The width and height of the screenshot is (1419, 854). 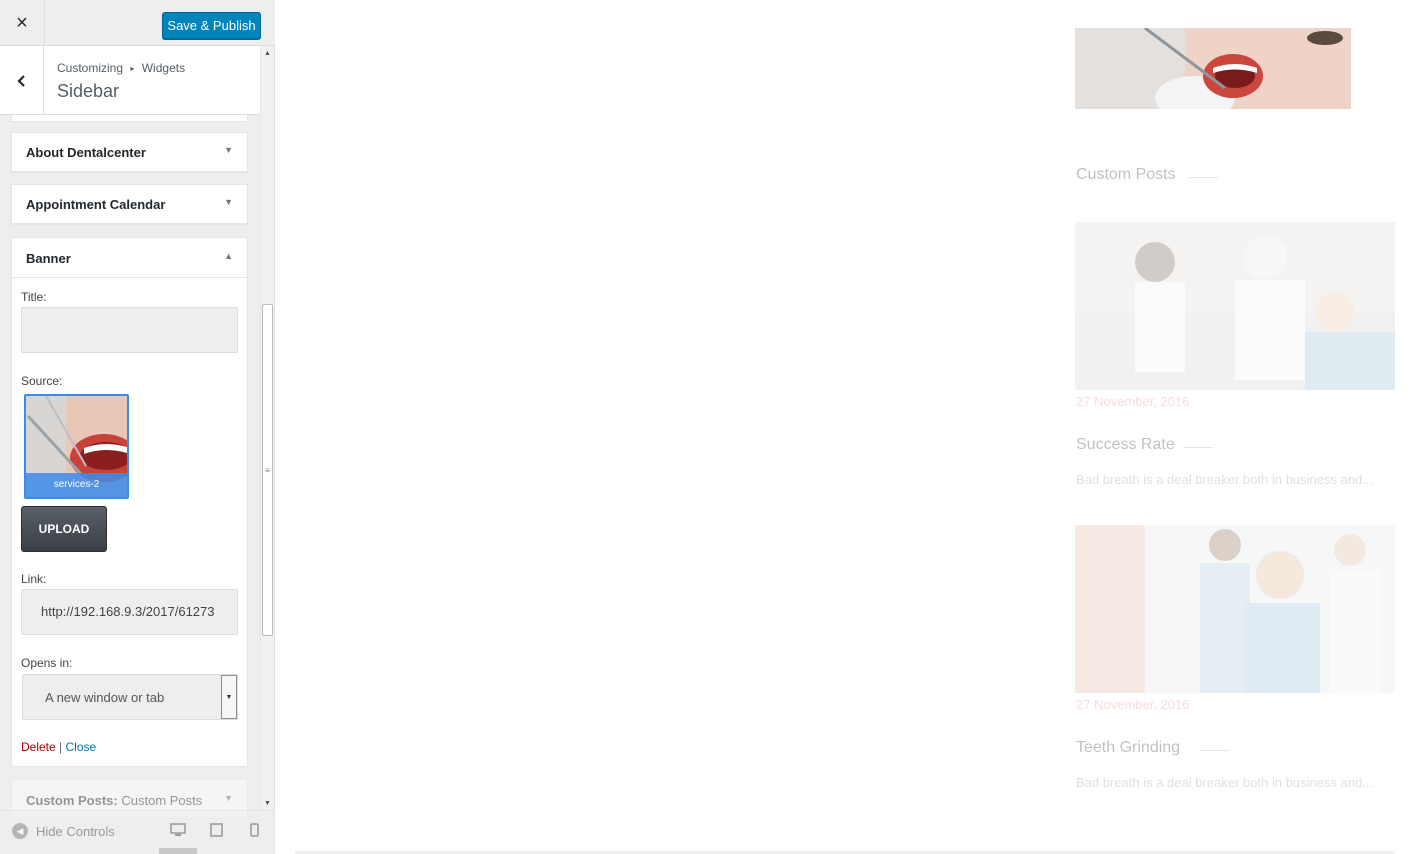 What do you see at coordinates (90, 68) in the screenshot?
I see `breadcrumb-root: Customizing` at bounding box center [90, 68].